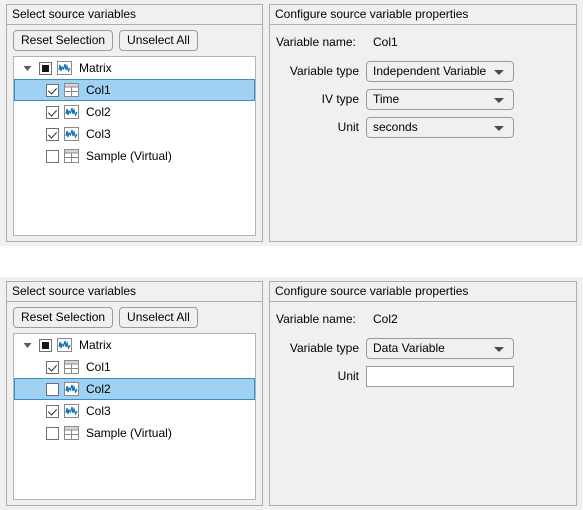  What do you see at coordinates (440, 376) in the screenshot?
I see `input-unit` at bounding box center [440, 376].